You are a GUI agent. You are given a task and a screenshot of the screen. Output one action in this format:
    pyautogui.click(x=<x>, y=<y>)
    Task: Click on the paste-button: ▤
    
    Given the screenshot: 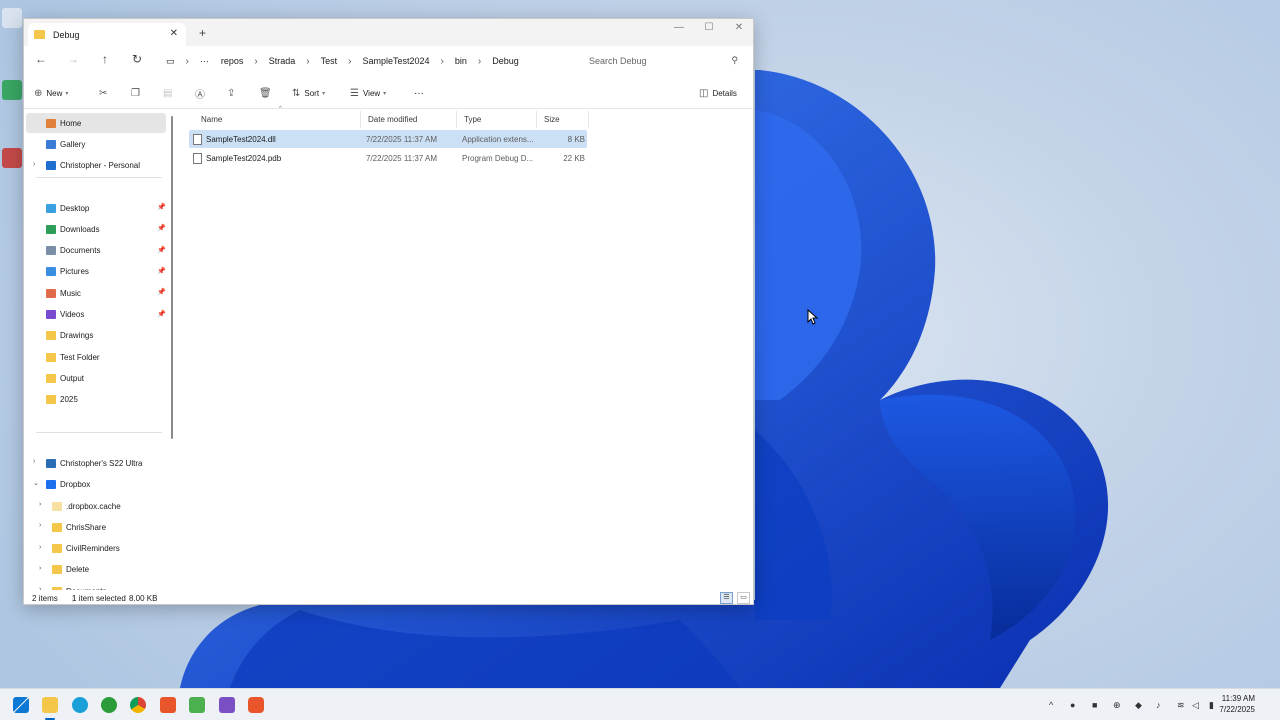 What is the action you would take?
    pyautogui.click(x=169, y=93)
    